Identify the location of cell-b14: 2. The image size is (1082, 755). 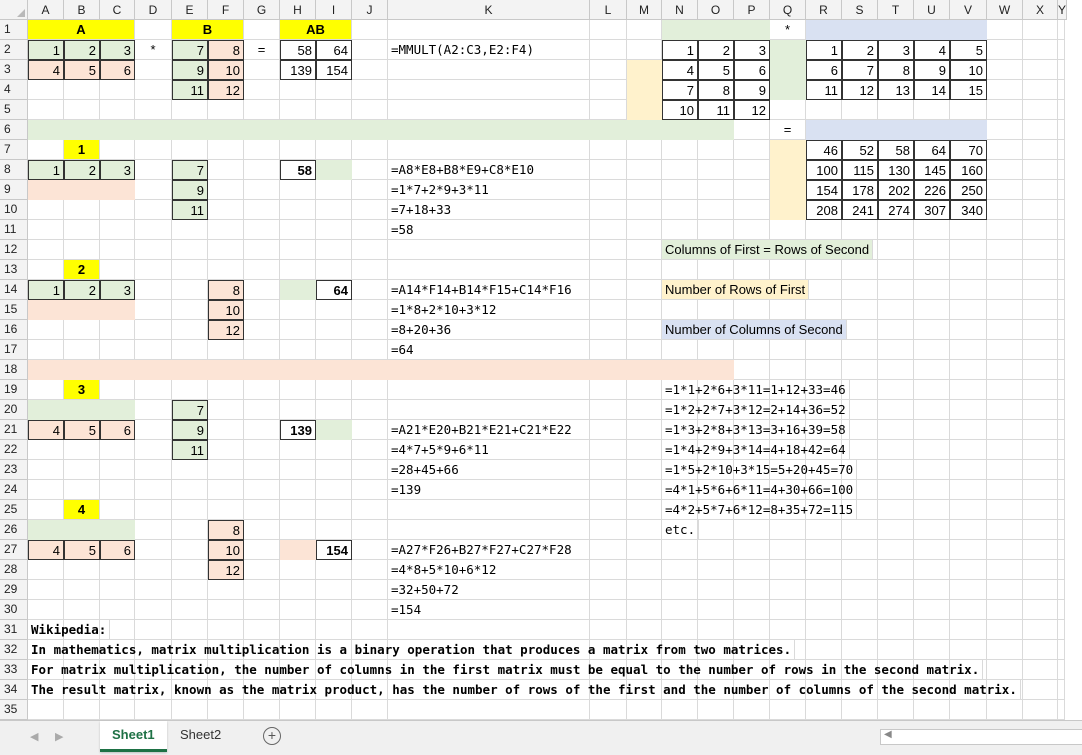
(82, 290).